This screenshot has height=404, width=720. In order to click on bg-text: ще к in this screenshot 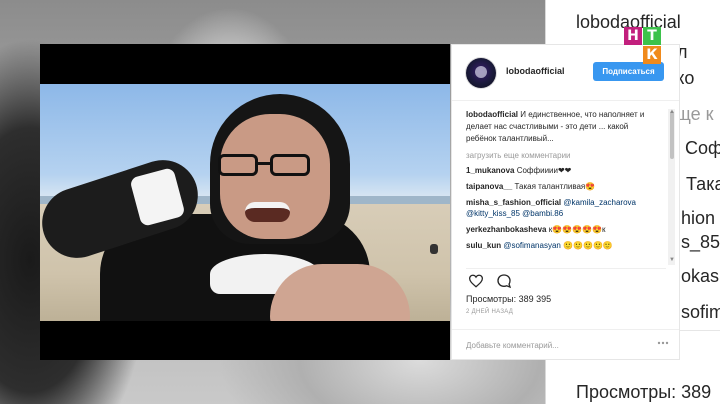, I will do `click(695, 114)`.